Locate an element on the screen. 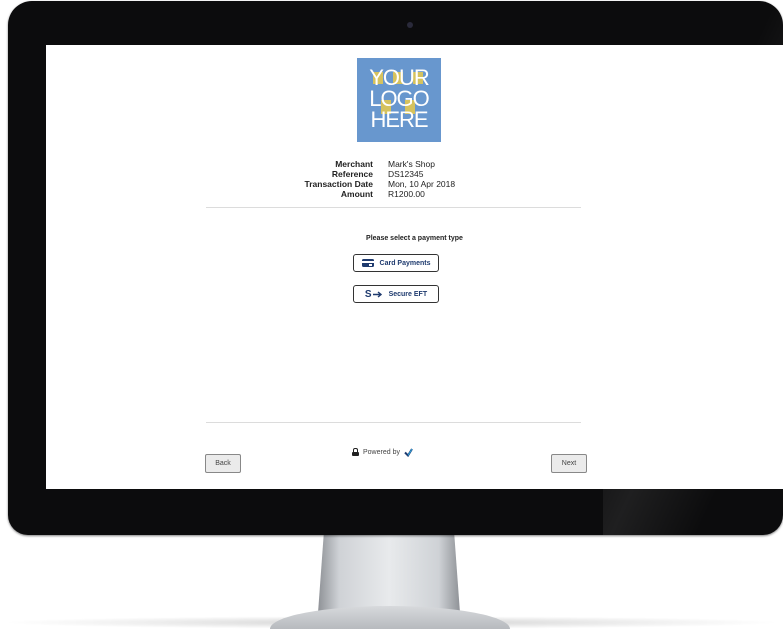 This screenshot has height=629, width=783. merchant-logo: YOUR LOGO HERE is located at coordinates (399, 100).